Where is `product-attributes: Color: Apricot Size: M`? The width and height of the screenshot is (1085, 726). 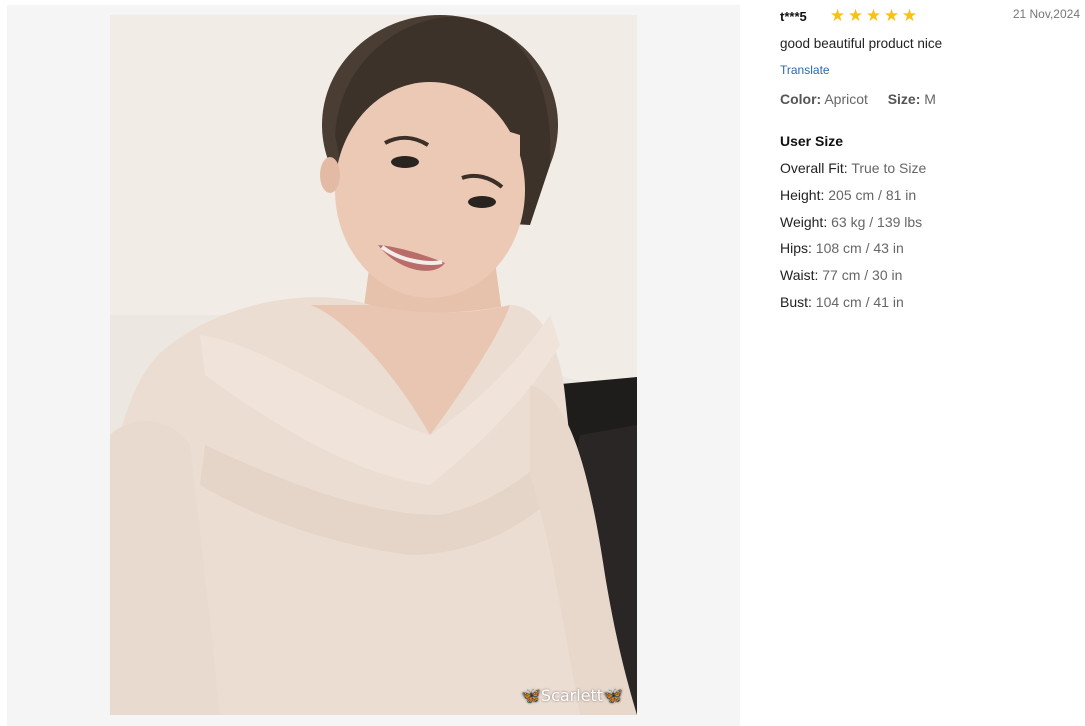 product-attributes: Color: Apricot Size: M is located at coordinates (858, 99).